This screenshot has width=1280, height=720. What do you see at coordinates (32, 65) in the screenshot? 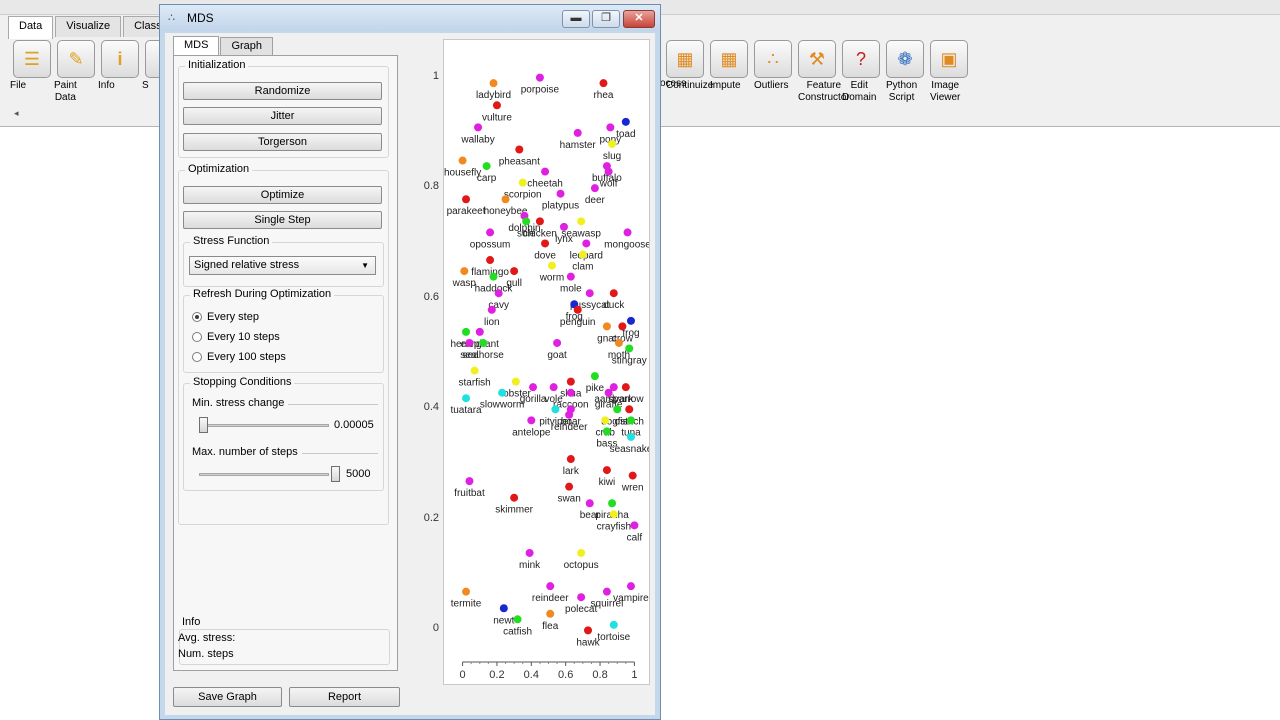
I see `widget-file: ☰ File` at bounding box center [32, 65].